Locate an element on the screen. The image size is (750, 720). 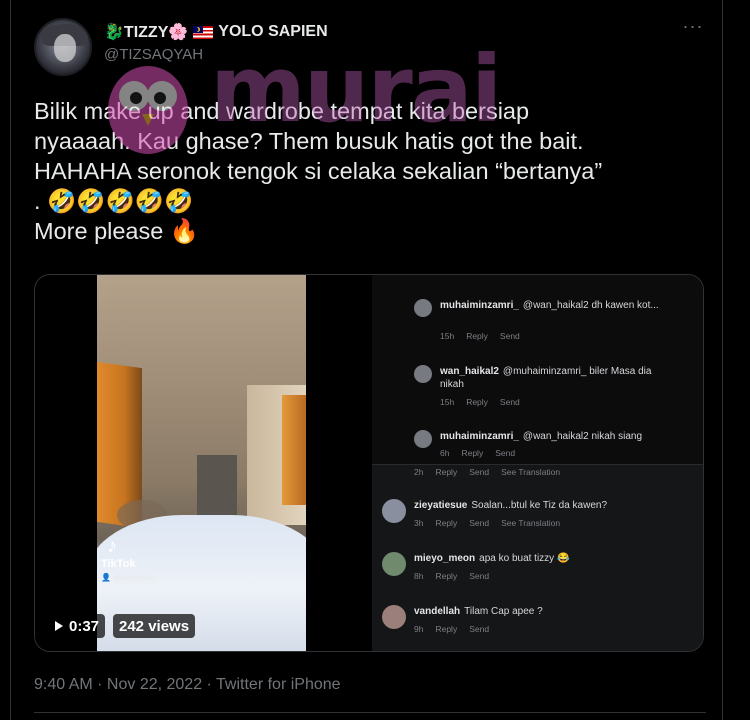
tiktok-logo-icon: ♪ is located at coordinates (112, 546).